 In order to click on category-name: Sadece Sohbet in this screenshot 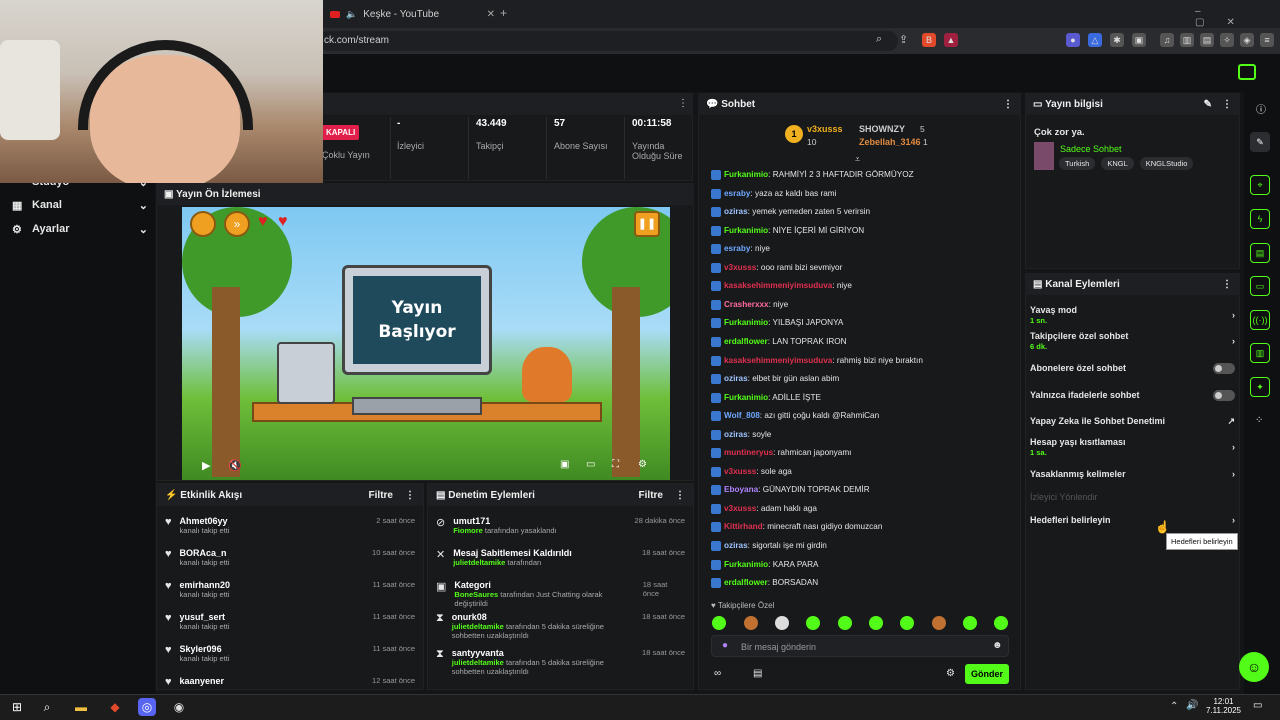, I will do `click(1091, 149)`.